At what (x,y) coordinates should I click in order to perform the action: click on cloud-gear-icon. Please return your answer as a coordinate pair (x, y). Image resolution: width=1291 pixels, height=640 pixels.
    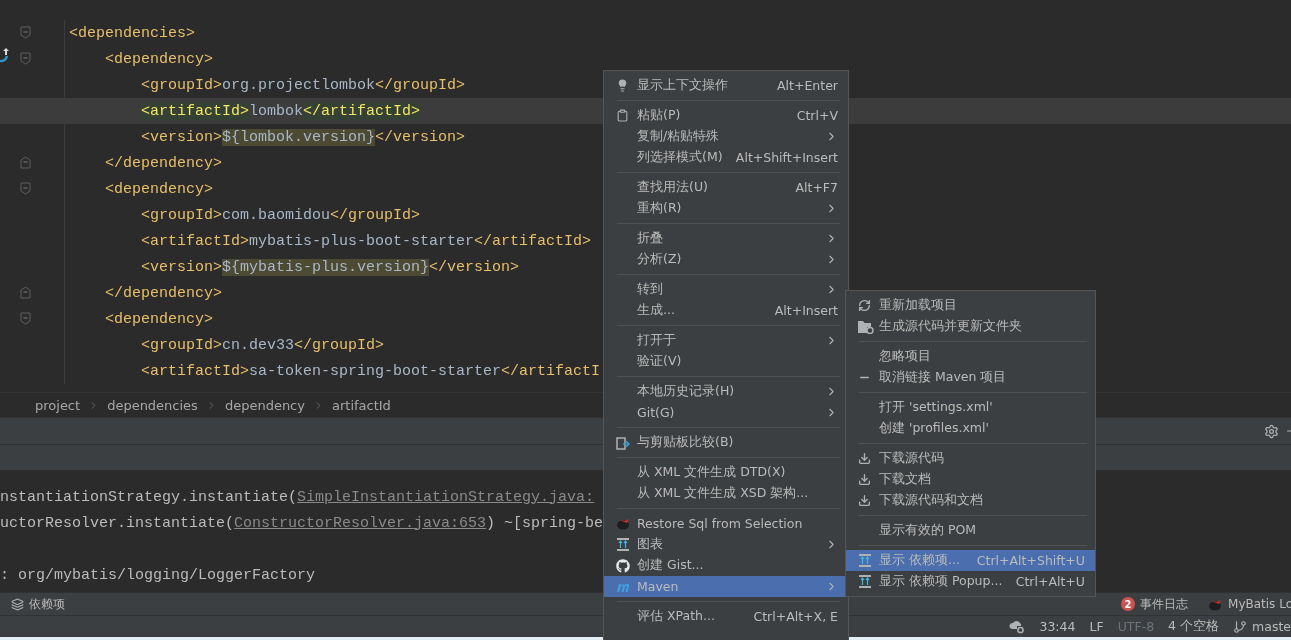
    Looking at the image, I should click on (1017, 626).